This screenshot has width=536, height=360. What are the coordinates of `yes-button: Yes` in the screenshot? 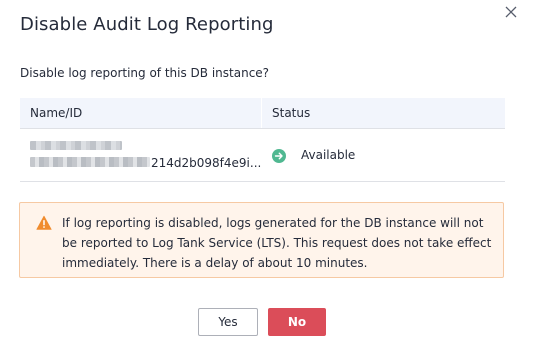 It's located at (228, 322).